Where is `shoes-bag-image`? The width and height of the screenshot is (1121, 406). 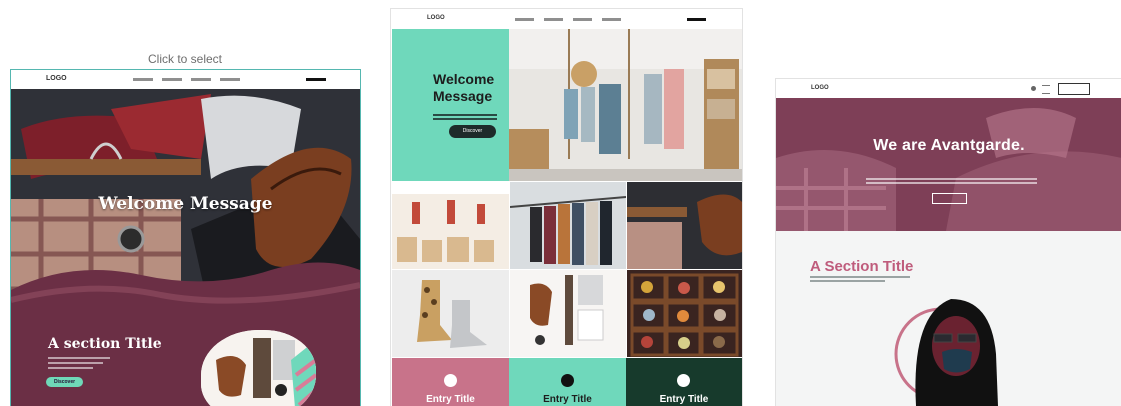 shoes-bag-image is located at coordinates (684, 225).